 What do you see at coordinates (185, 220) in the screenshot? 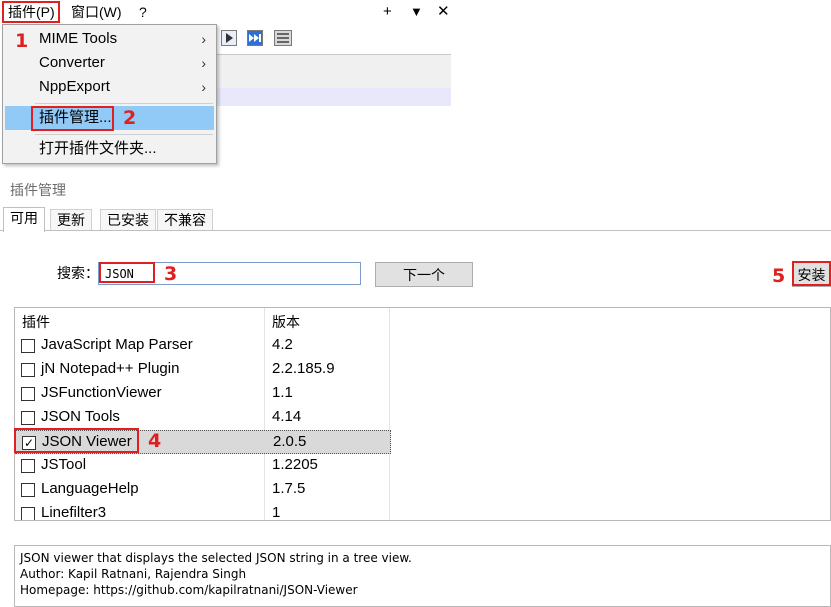
I see `tab-incompatible: 不兼容` at bounding box center [185, 220].